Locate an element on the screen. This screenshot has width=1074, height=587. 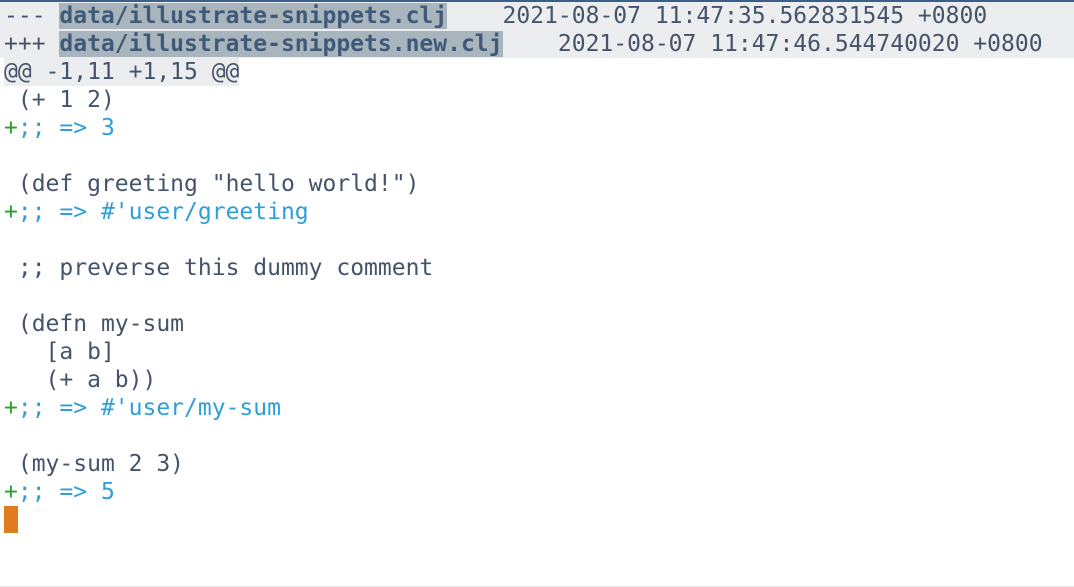
new-file-timestamp: 2021-08-07 11:47:46.544740020 +0800 is located at coordinates (772, 44).